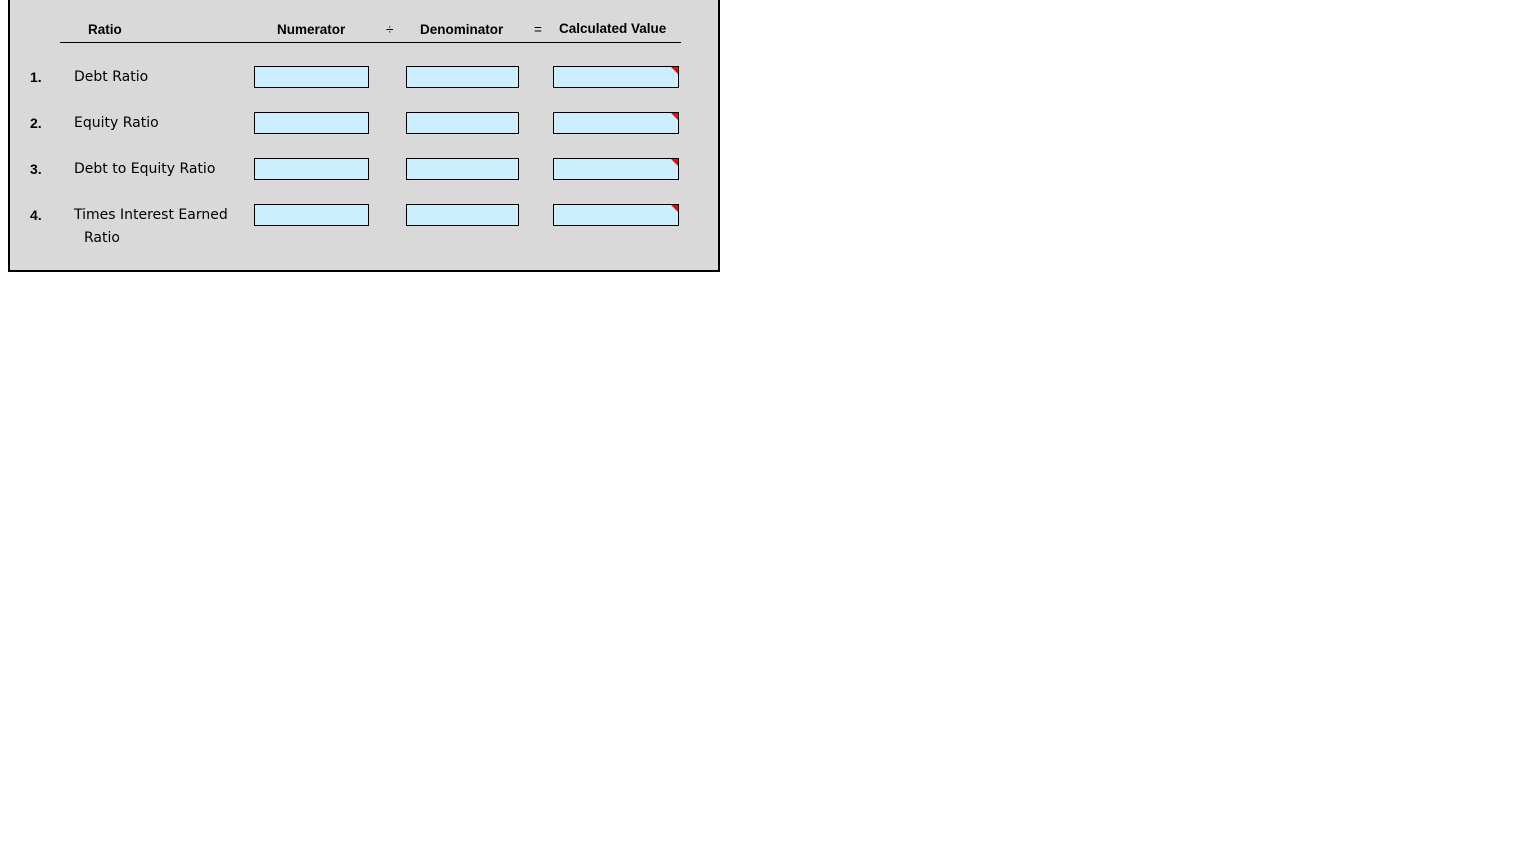  Describe the element at coordinates (111, 77) in the screenshot. I see `row-label: Debt Ratio` at that location.